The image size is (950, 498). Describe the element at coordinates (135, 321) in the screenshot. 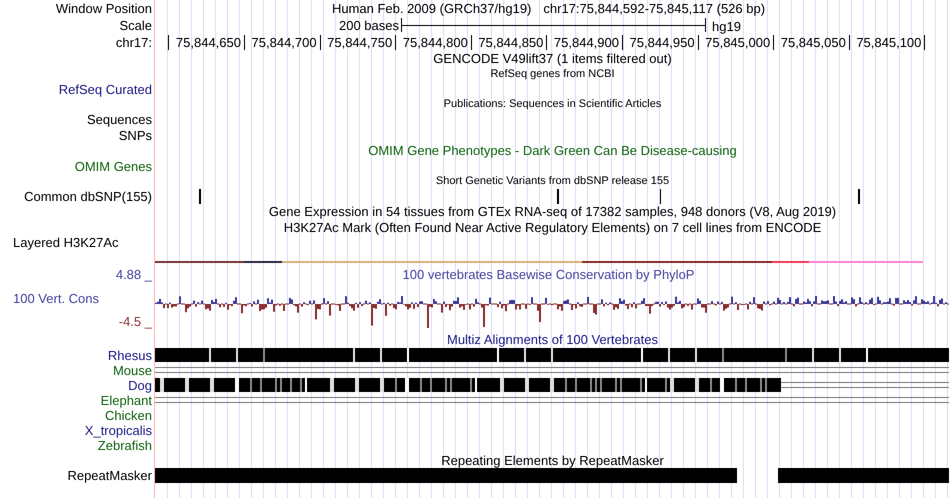

I see `axis-min-label: -4.5 _` at that location.